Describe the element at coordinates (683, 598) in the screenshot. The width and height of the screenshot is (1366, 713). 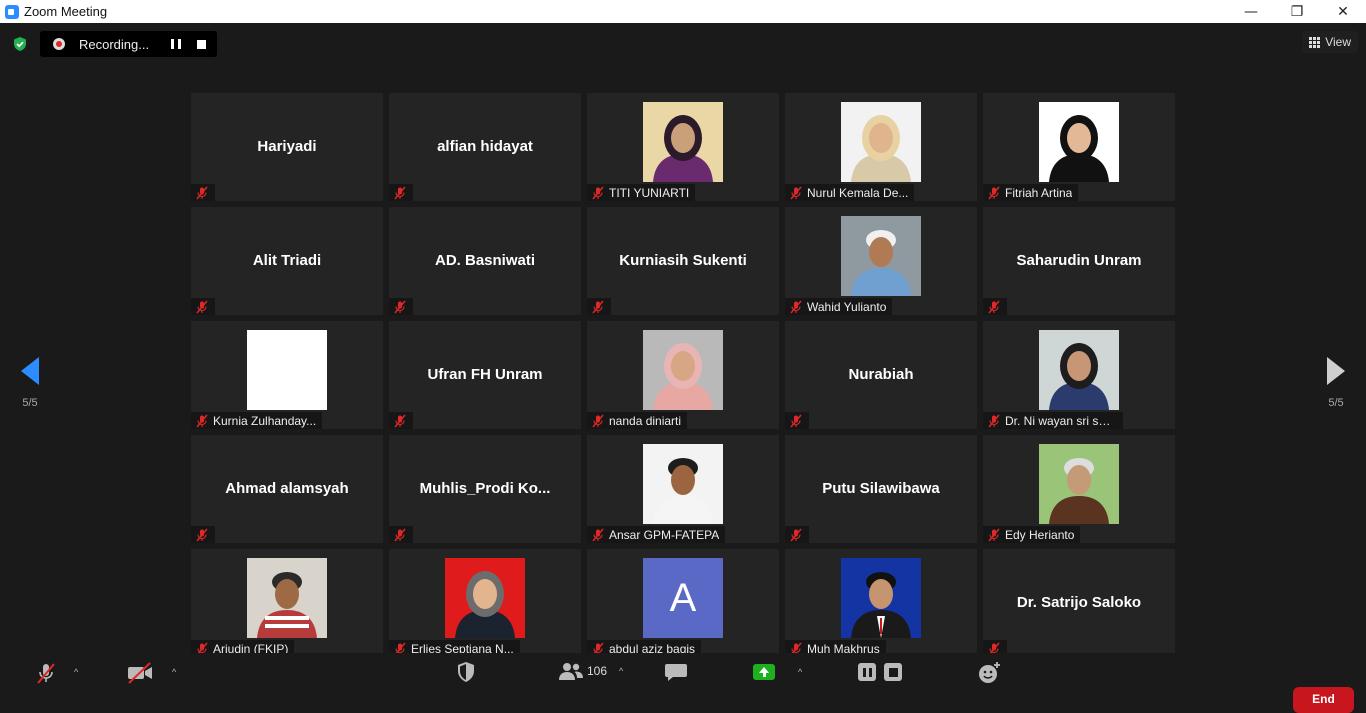
I see `participant-avatar: A` at that location.